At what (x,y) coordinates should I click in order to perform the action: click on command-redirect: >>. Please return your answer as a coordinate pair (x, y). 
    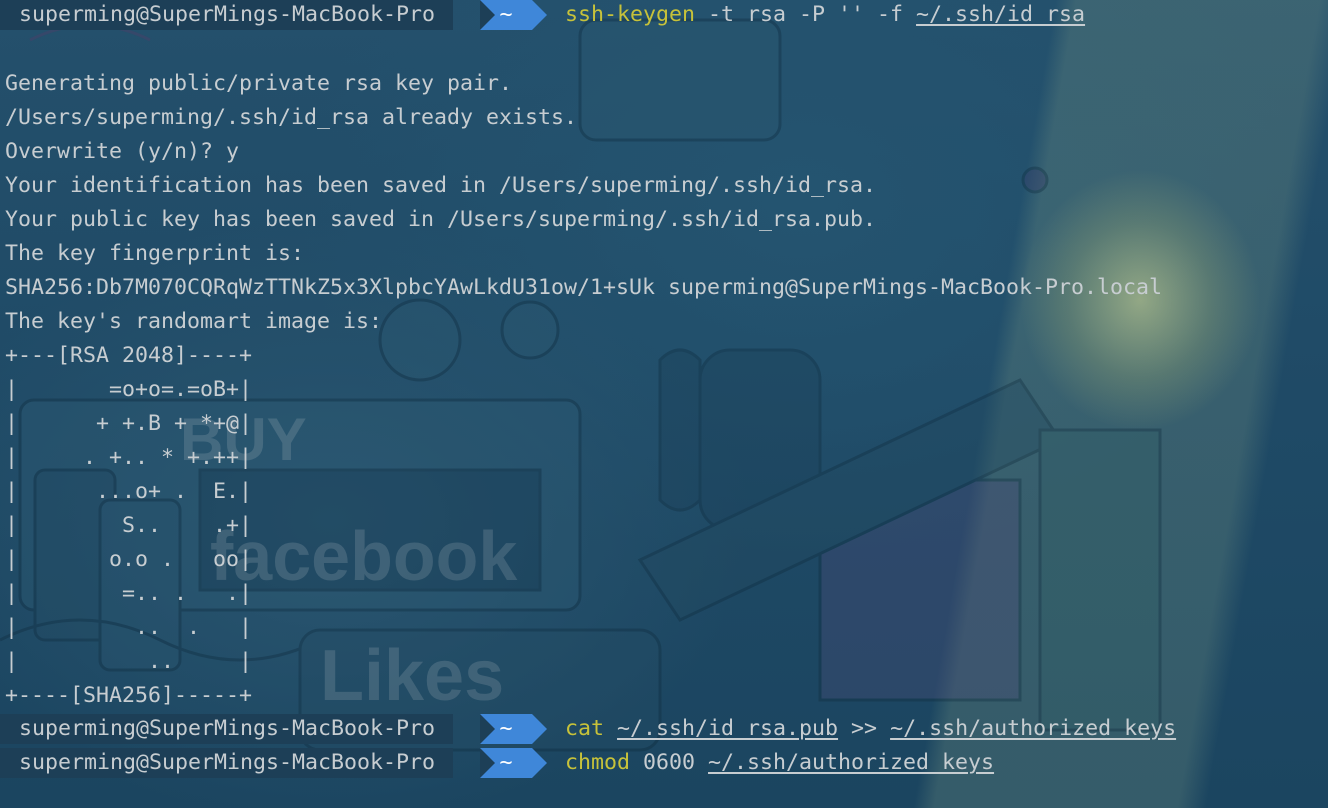
    Looking at the image, I should click on (864, 728).